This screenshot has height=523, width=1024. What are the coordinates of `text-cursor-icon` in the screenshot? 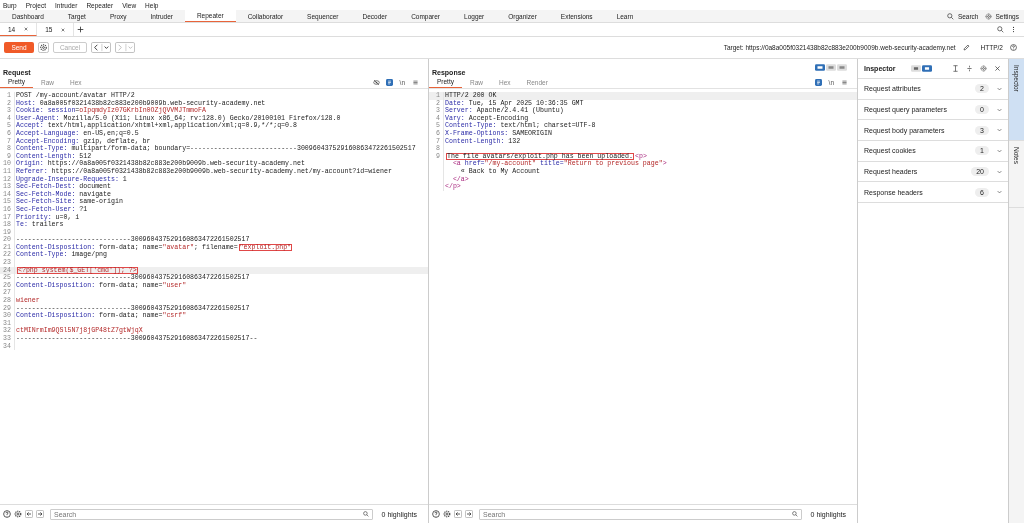 It's located at (955, 68).